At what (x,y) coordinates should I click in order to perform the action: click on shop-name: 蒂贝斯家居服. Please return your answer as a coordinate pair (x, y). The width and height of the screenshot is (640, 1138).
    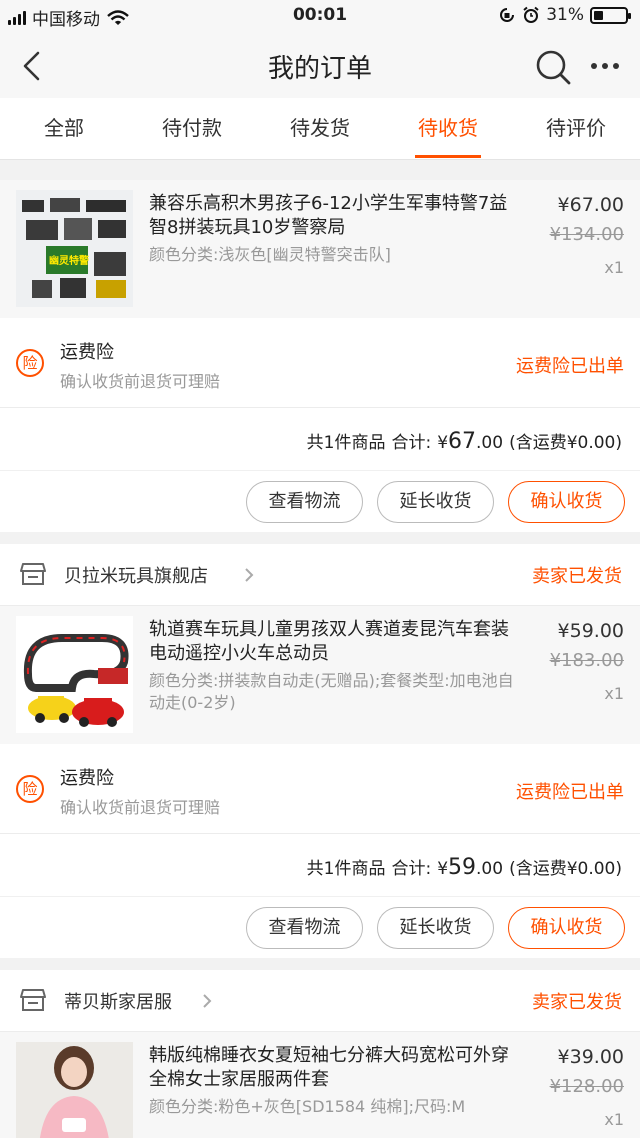
    Looking at the image, I should click on (118, 1002).